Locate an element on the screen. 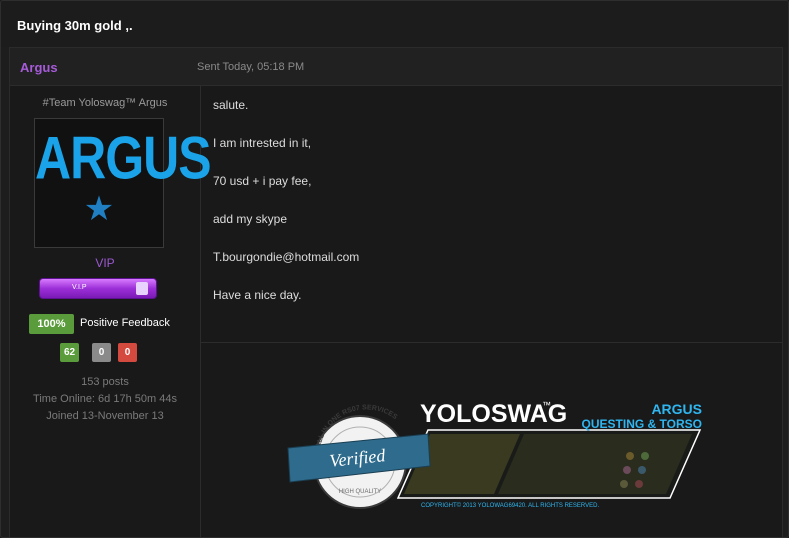 Image resolution: width=789 pixels, height=538 pixels. user-group-name: VIP is located at coordinates (105, 263).